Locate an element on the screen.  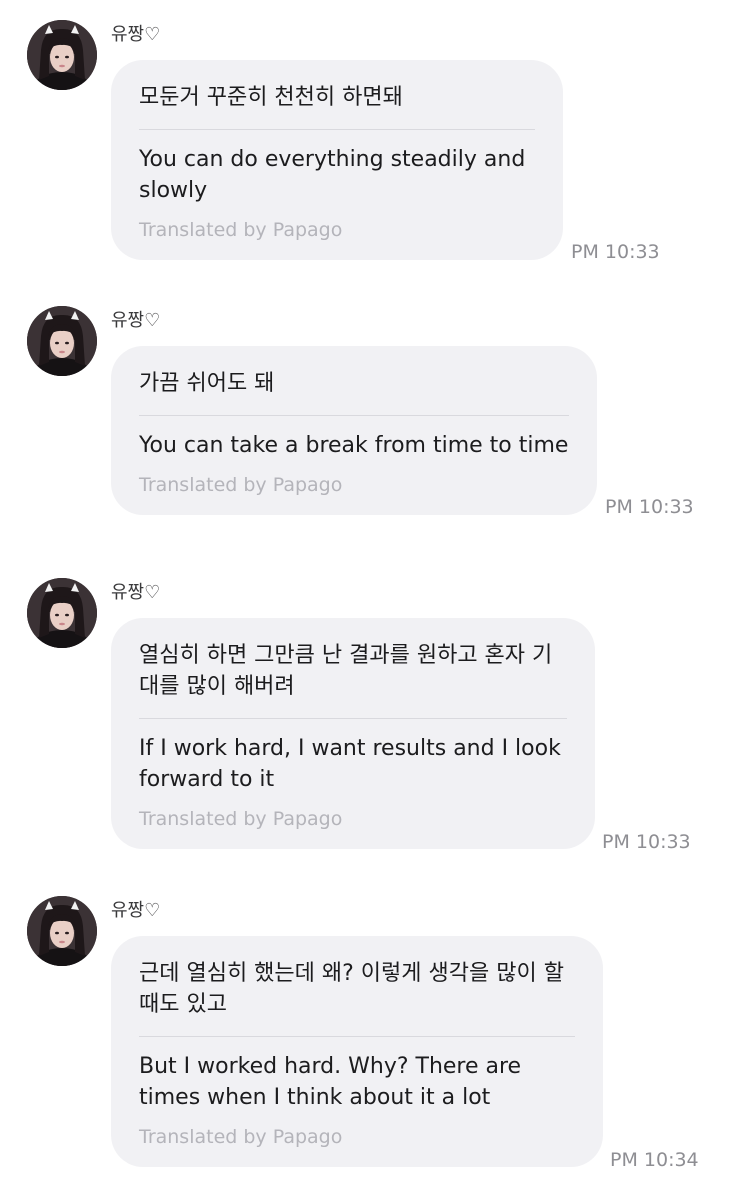
original-text: 열심히 하면 그만큼 난 결과를 원하고 혼자 기대를 많이 해버려 is located at coordinates (346, 671).